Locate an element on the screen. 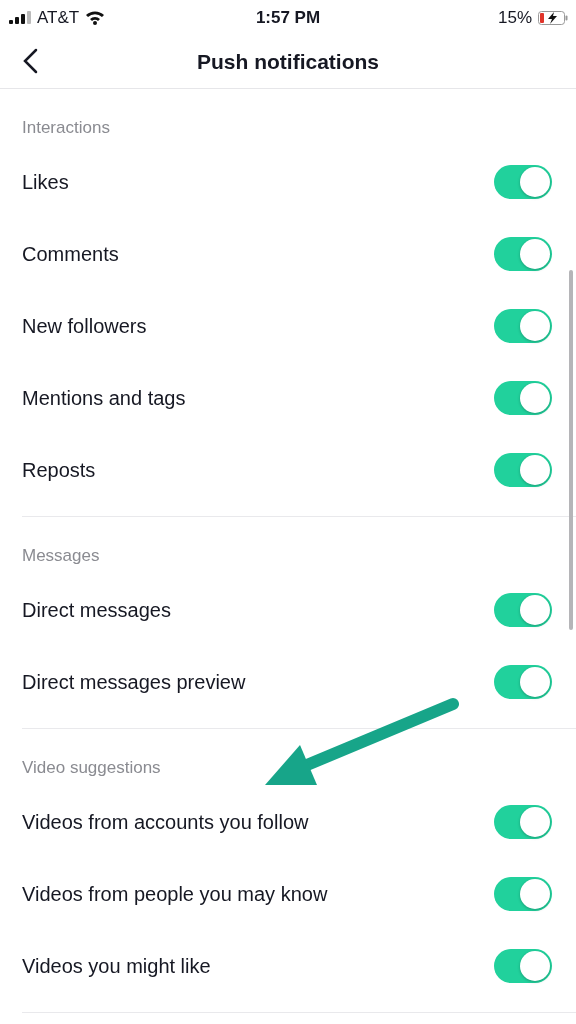 The width and height of the screenshot is (576, 1024). section-title: Messages is located at coordinates (61, 556).